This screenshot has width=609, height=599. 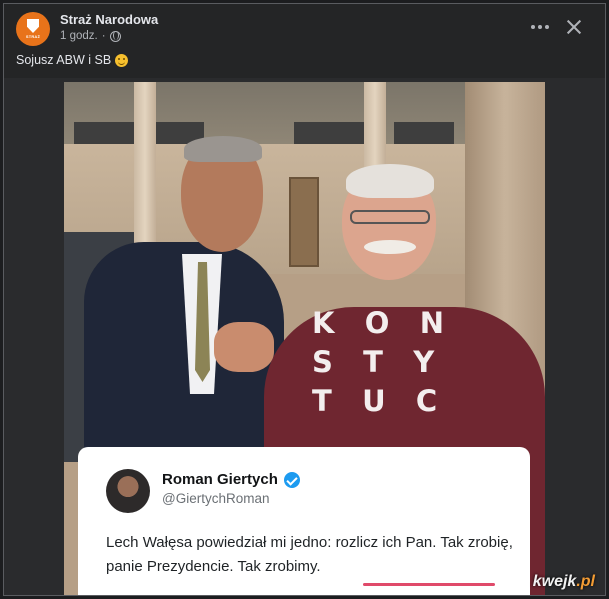 I want to click on man-right-hair, so click(x=390, y=181).